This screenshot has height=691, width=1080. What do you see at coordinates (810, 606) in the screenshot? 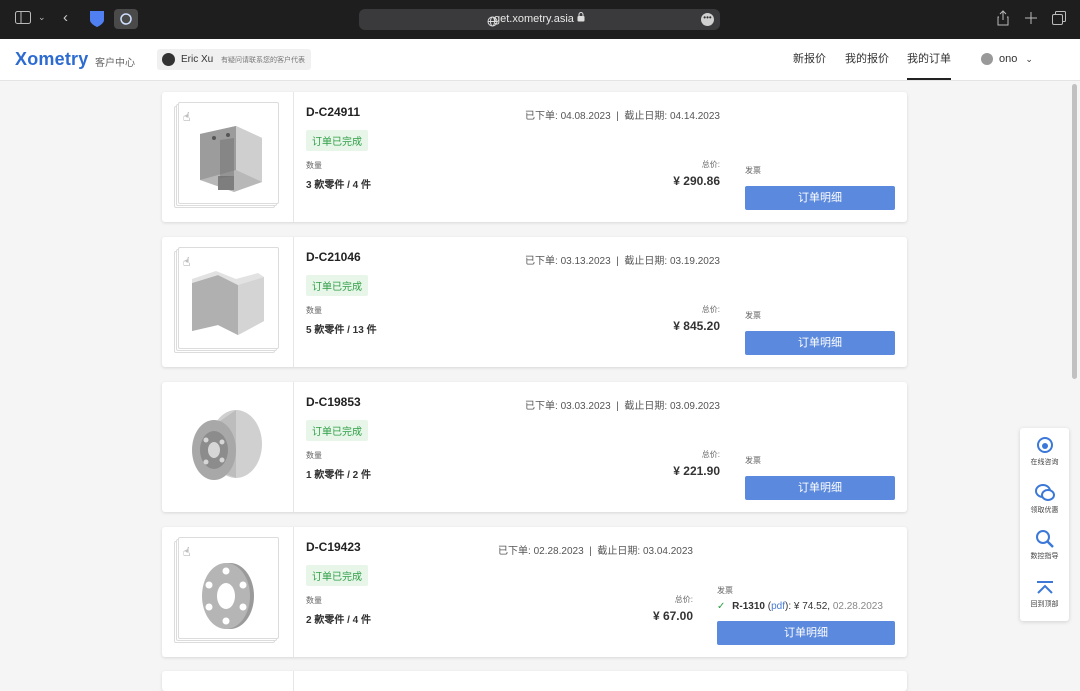
I see `invoice-amount: ¥ 74.52` at bounding box center [810, 606].